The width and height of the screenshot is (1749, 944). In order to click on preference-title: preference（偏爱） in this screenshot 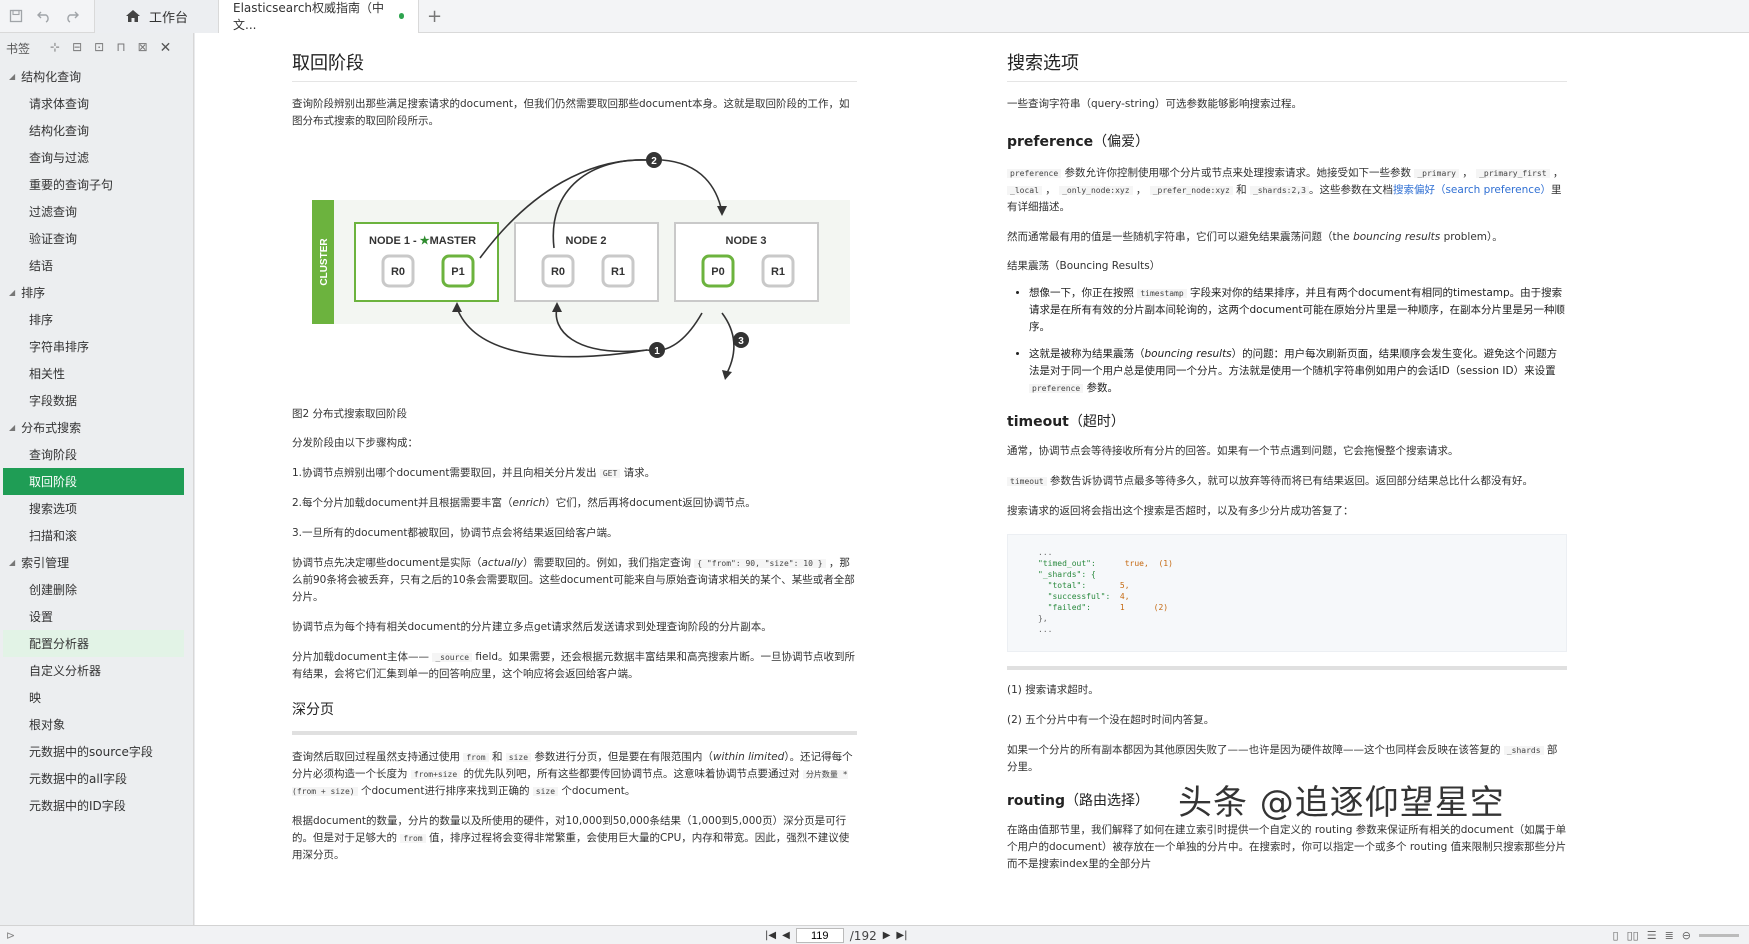, I will do `click(1078, 142)`.